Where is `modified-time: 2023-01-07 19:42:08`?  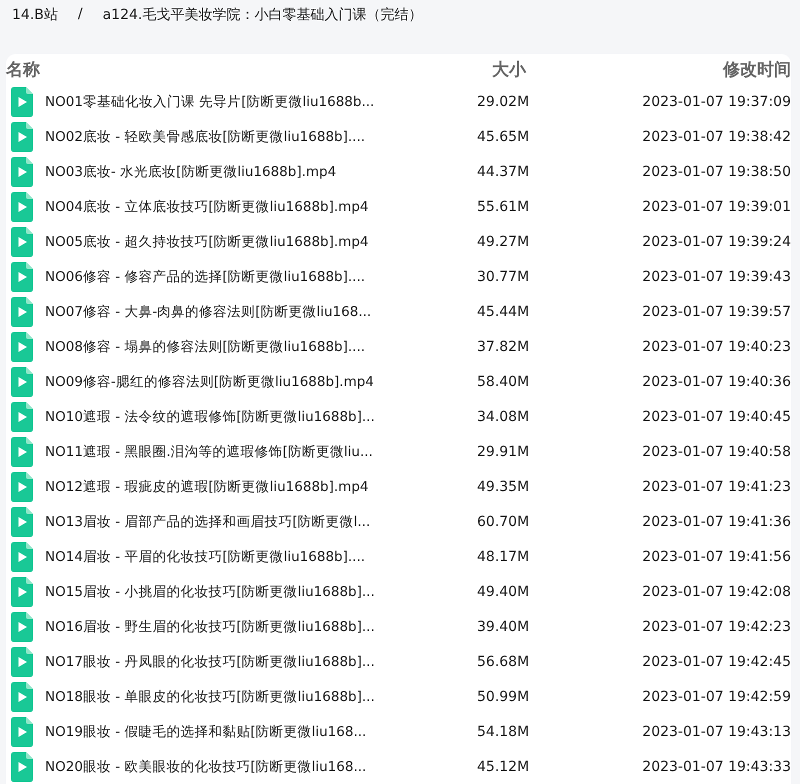
modified-time: 2023-01-07 19:42:08 is located at coordinates (716, 592).